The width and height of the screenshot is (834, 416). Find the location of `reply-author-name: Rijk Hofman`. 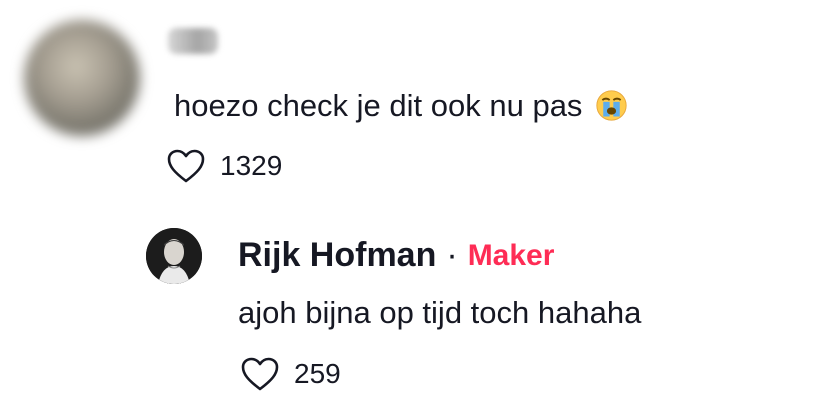

reply-author-name: Rijk Hofman is located at coordinates (337, 255).